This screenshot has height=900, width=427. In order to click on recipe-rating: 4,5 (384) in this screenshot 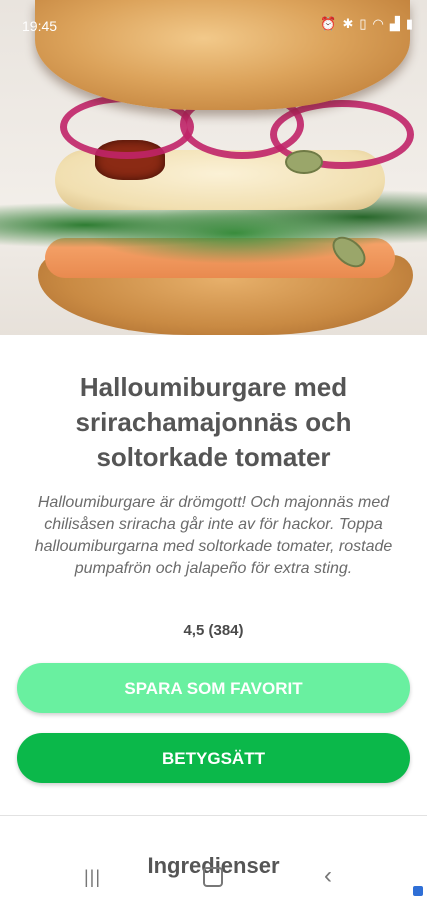, I will do `click(213, 630)`.